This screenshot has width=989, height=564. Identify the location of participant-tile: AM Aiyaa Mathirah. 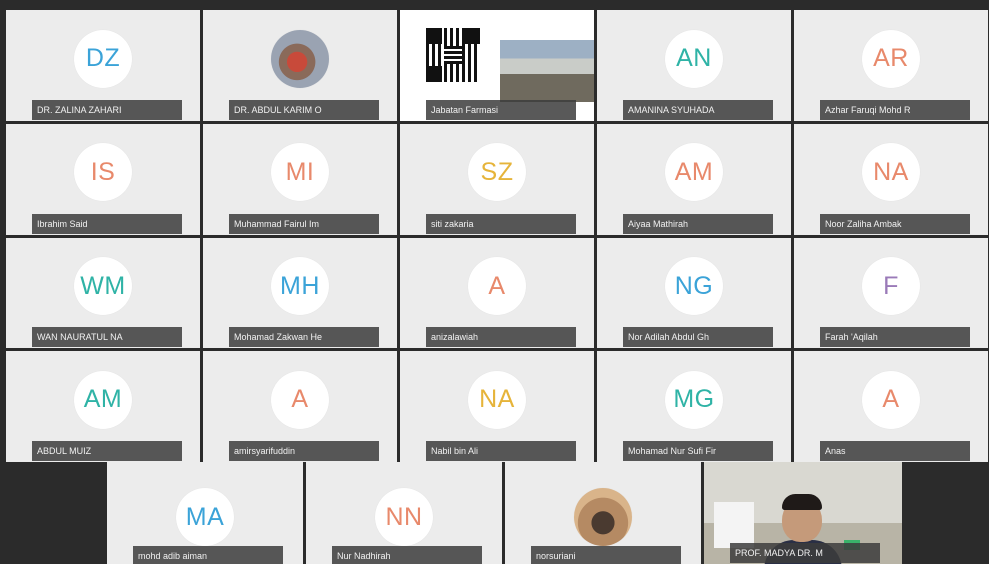
(694, 179).